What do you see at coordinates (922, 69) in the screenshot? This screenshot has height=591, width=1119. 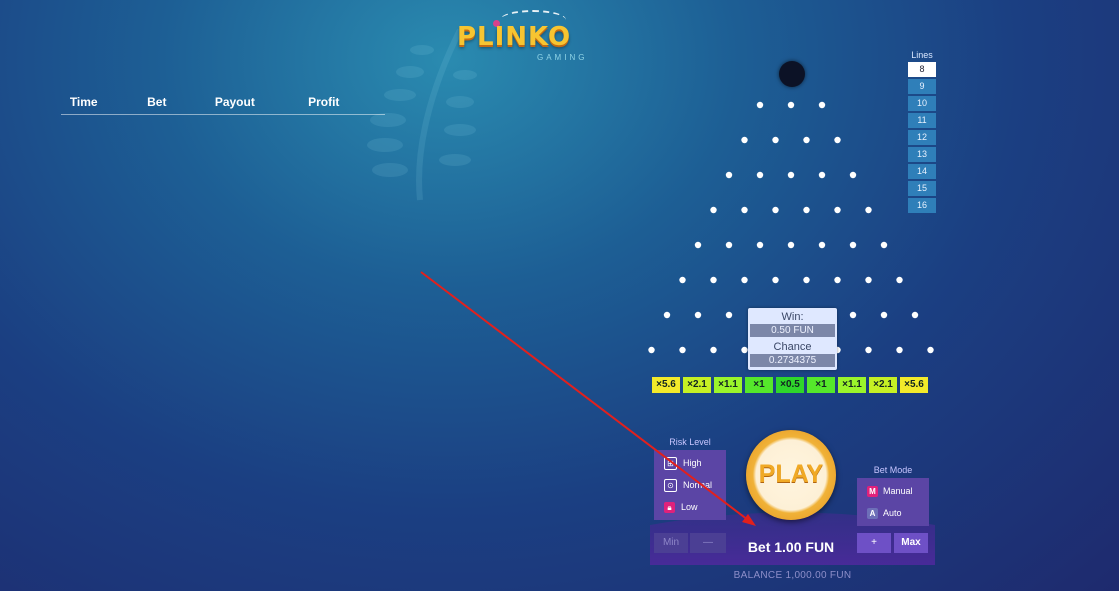 I see `lines-option-8: 8` at bounding box center [922, 69].